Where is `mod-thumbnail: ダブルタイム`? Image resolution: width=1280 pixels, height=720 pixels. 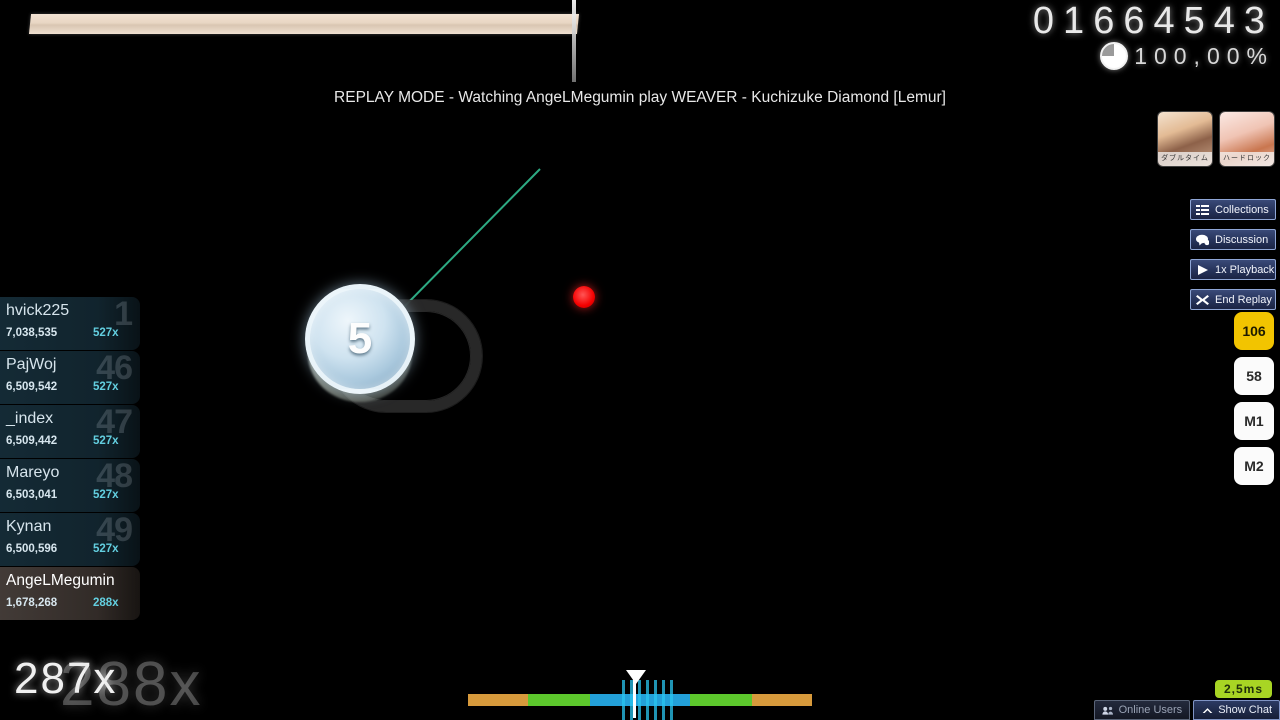
mod-thumbnail: ダブルタイム is located at coordinates (1185, 139).